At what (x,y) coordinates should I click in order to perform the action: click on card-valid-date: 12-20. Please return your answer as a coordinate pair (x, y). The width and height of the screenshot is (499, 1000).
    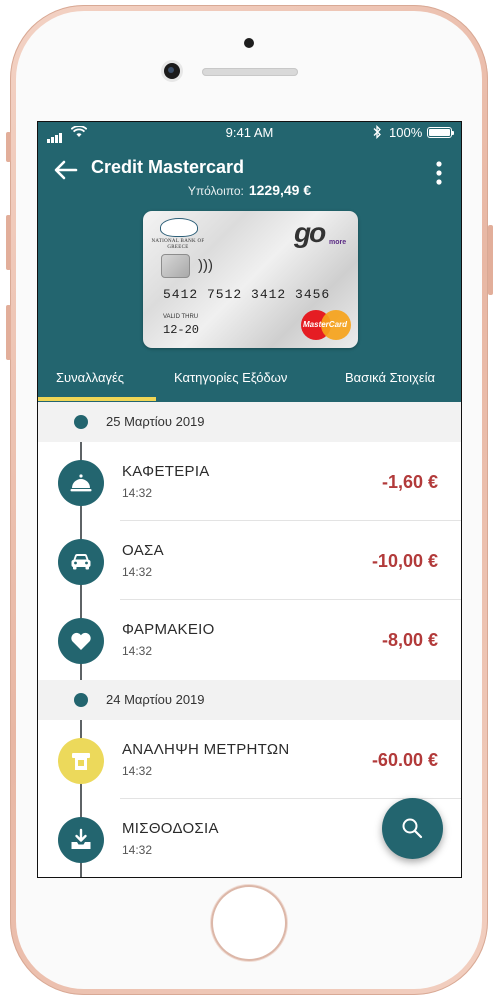
    Looking at the image, I should click on (181, 330).